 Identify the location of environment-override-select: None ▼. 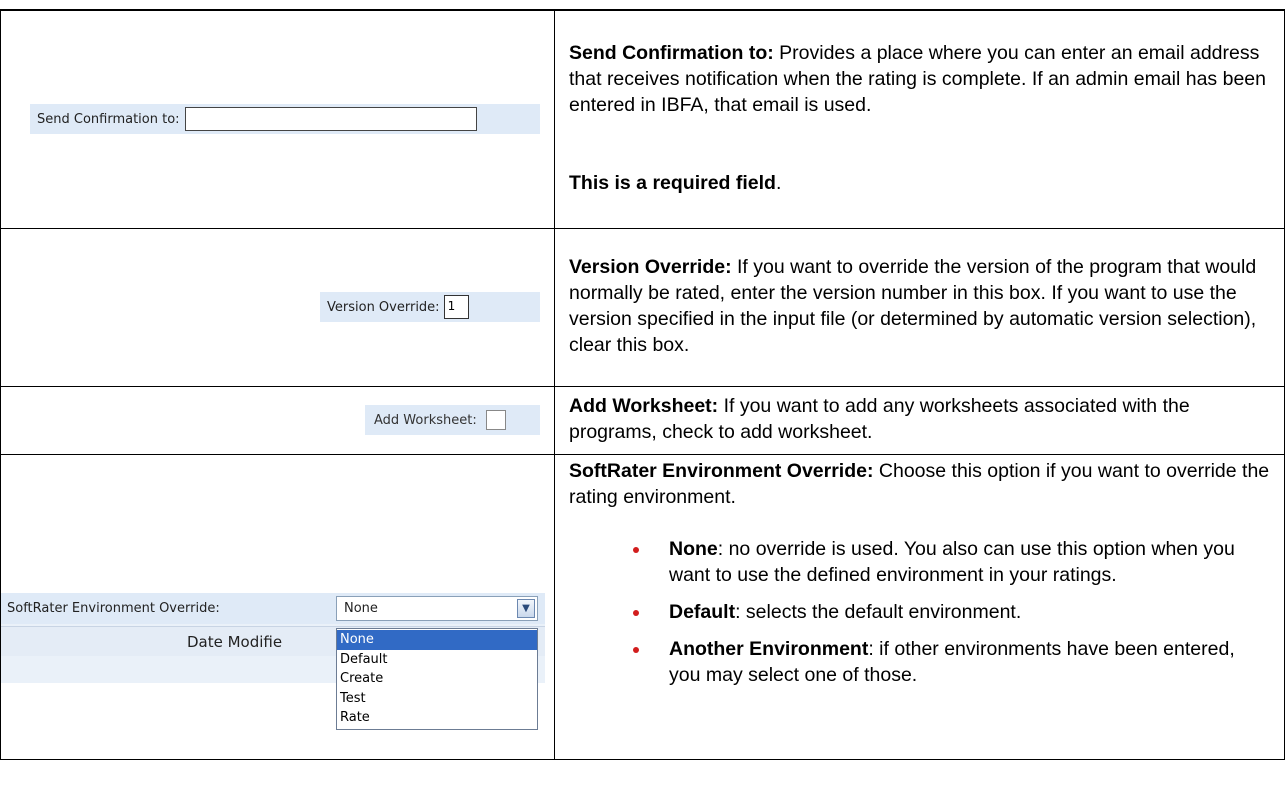
(437, 608).